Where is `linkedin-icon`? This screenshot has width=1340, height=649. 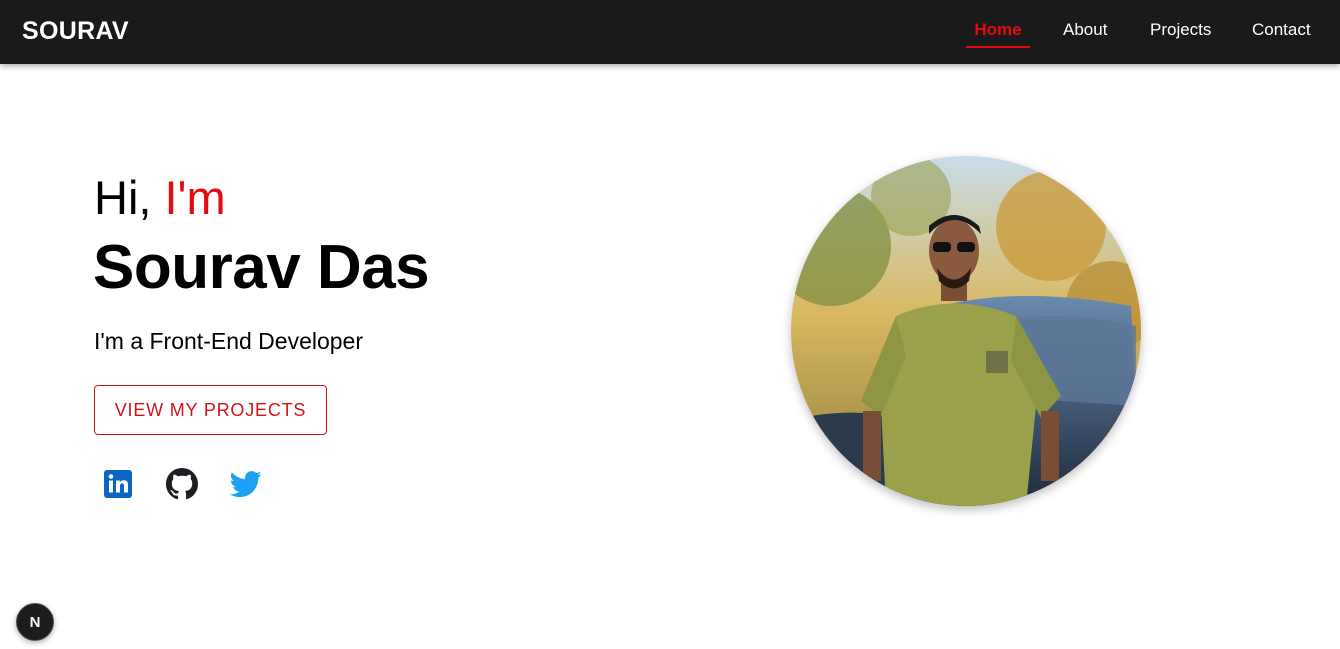
linkedin-icon is located at coordinates (118, 484).